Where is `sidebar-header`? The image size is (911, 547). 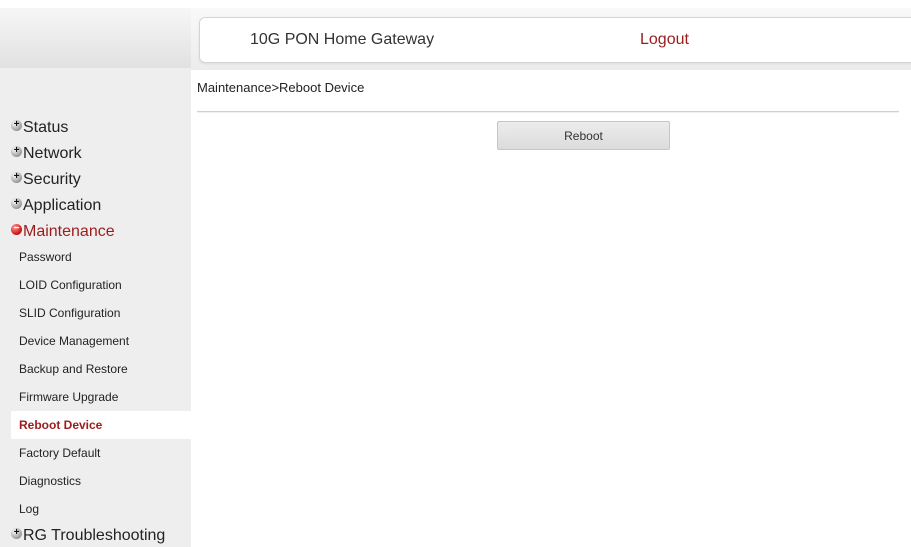 sidebar-header is located at coordinates (95, 38).